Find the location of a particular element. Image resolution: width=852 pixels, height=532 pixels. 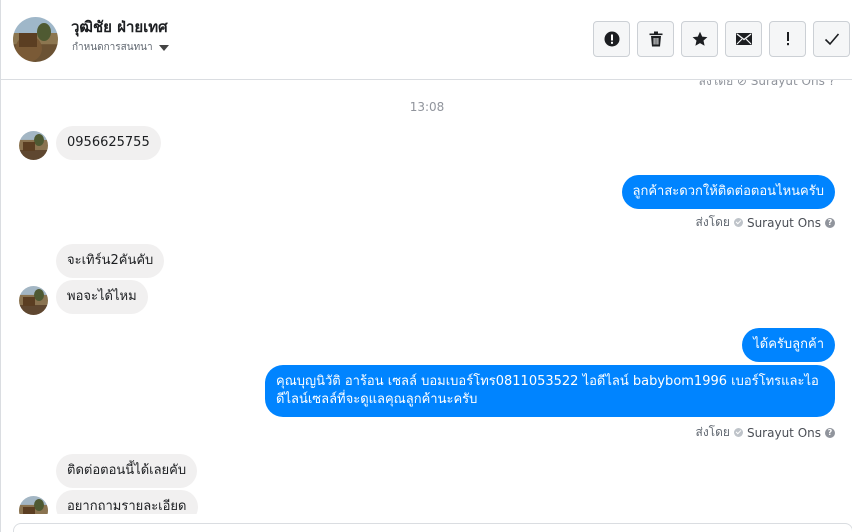

exclamation-circle-icon is located at coordinates (611, 39).